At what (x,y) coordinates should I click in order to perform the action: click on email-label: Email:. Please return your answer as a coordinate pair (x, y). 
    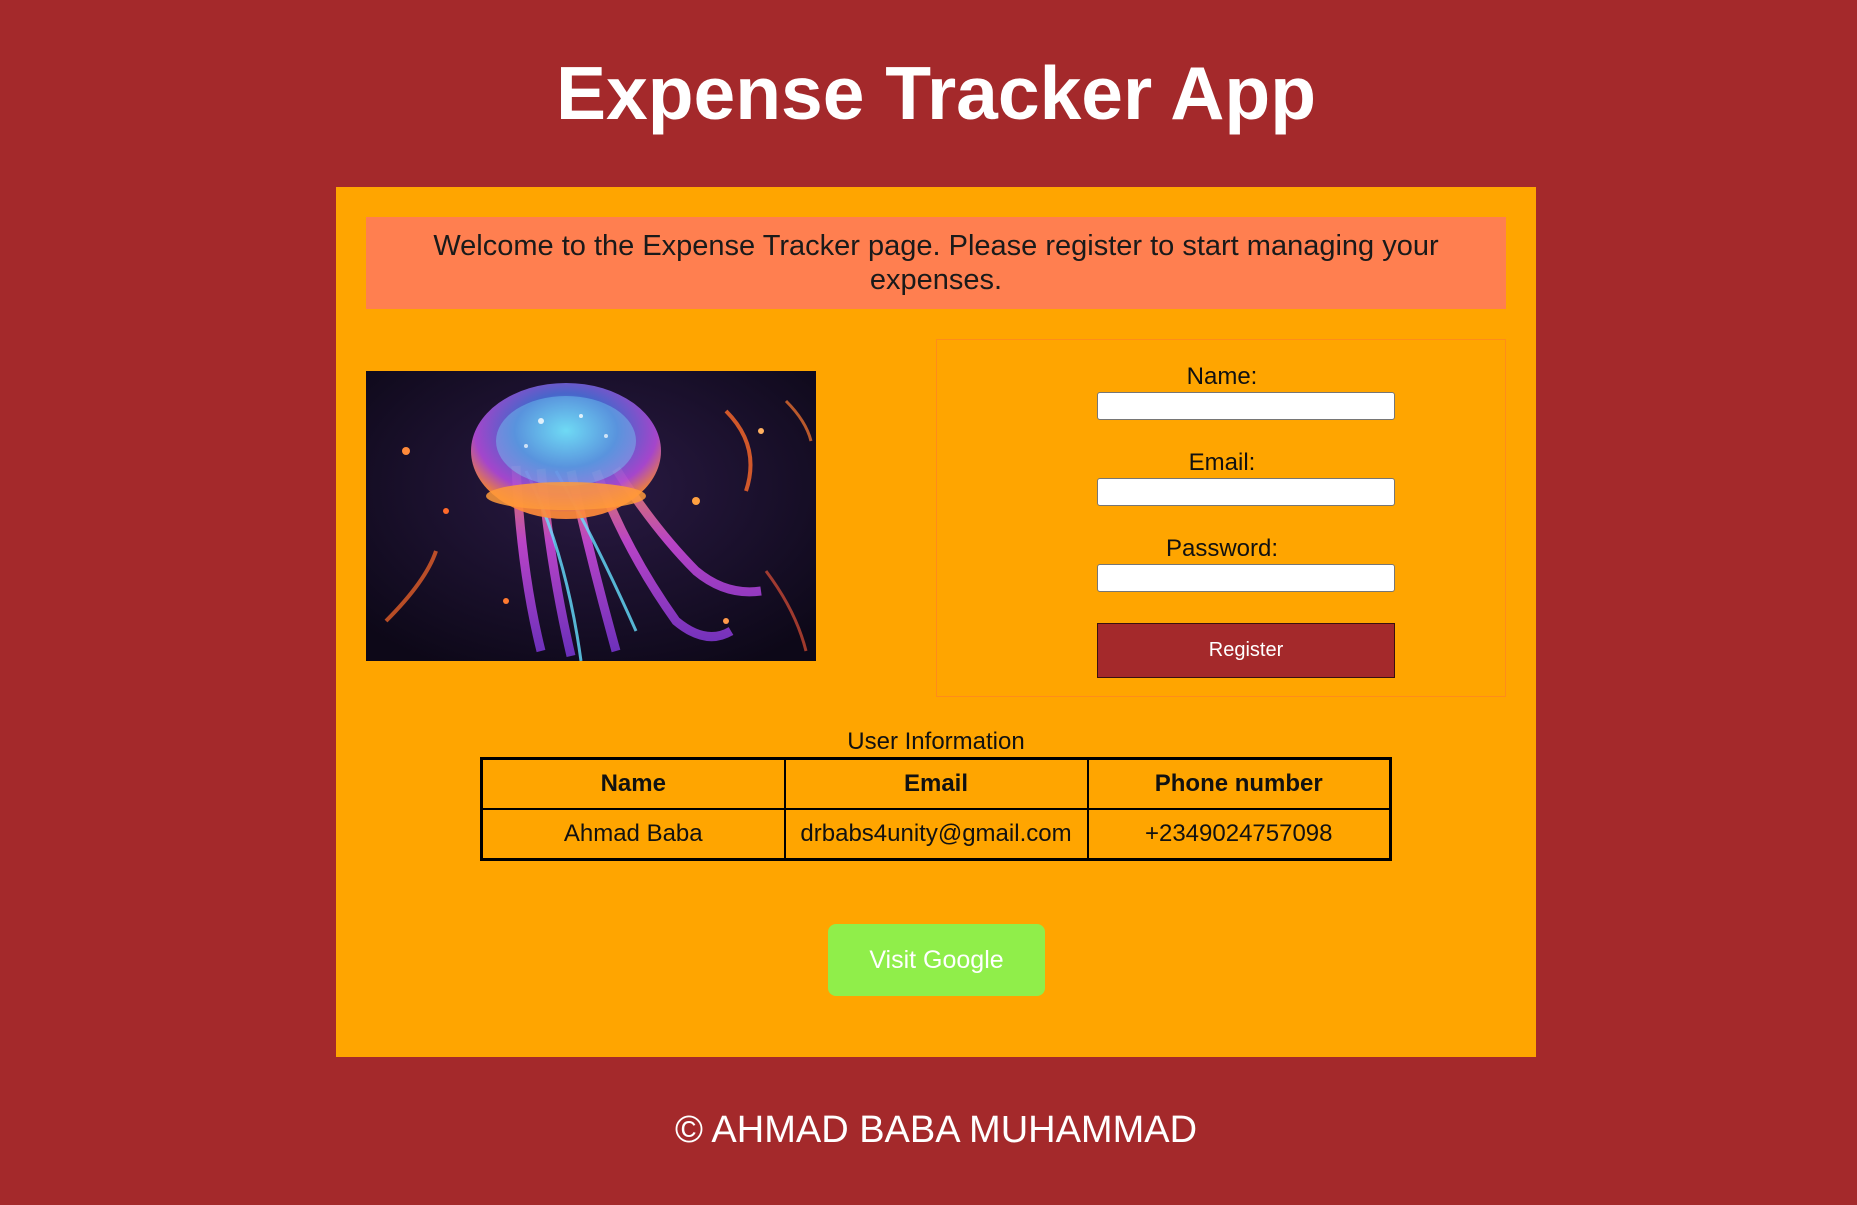
    Looking at the image, I should click on (1222, 462).